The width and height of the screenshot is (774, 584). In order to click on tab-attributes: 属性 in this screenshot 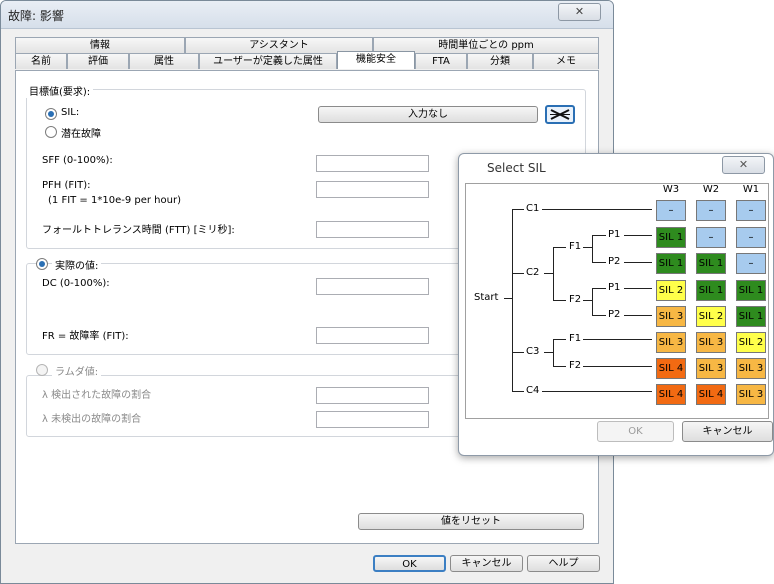, I will do `click(164, 61)`.